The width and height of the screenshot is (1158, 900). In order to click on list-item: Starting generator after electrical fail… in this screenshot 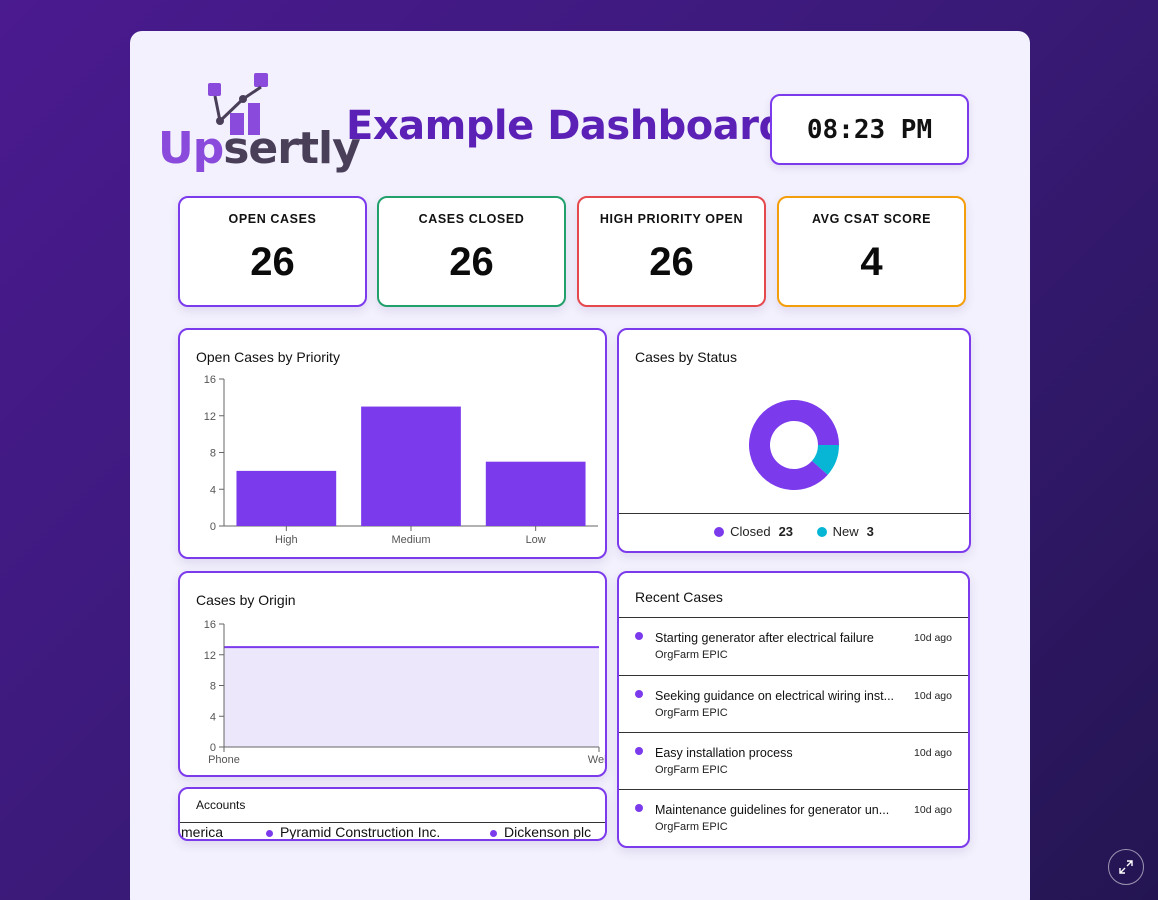, I will do `click(793, 645)`.